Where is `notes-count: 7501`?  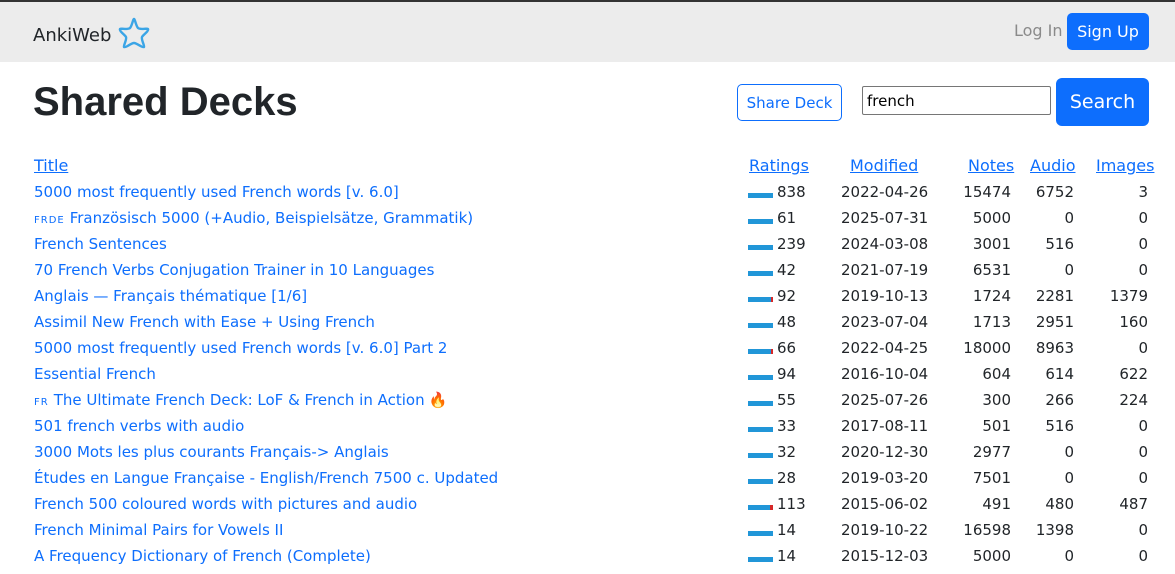
notes-count: 7501 is located at coordinates (991, 478).